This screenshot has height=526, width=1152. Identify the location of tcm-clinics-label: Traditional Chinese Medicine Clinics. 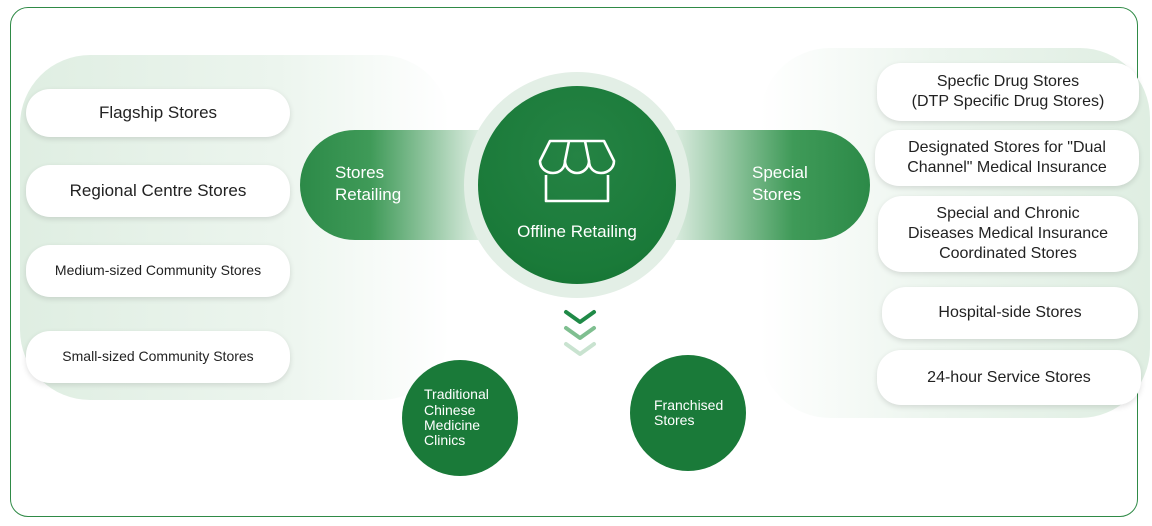
(456, 417).